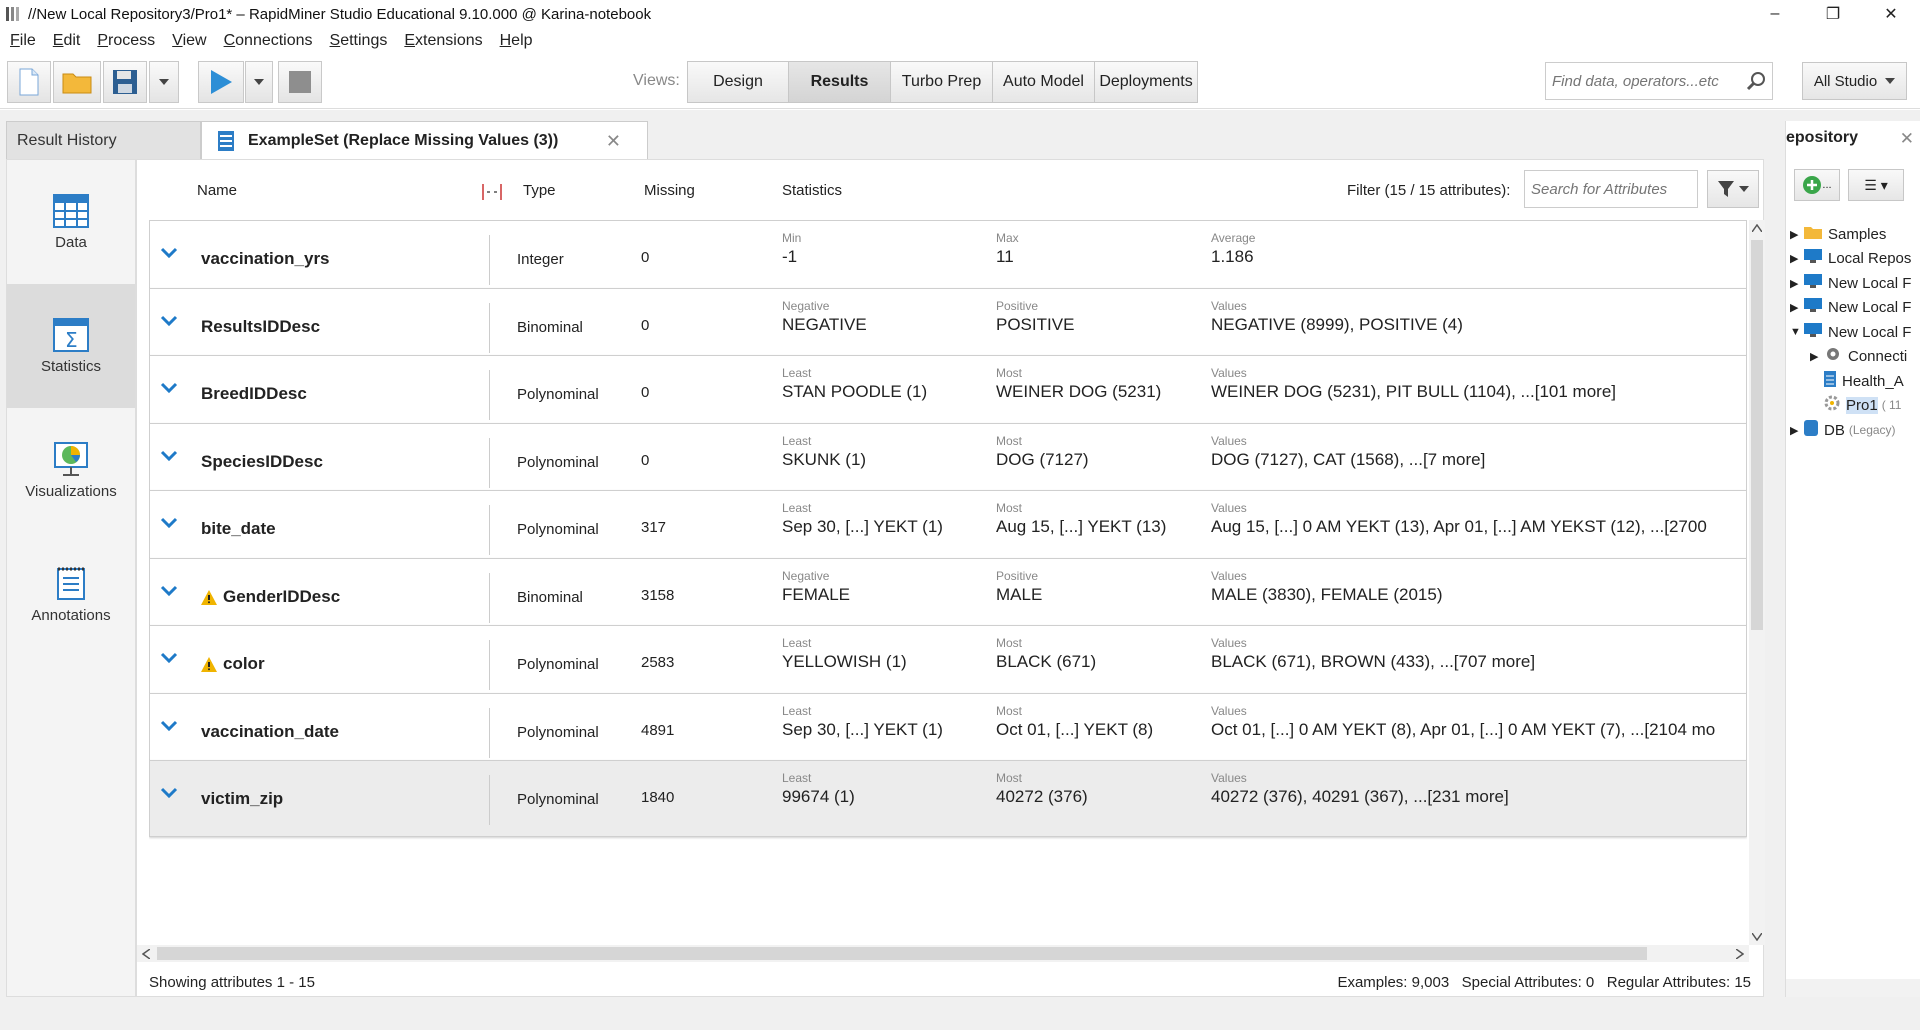 Image resolution: width=1920 pixels, height=1030 pixels. Describe the element at coordinates (1757, 228) in the screenshot. I see `scroll-up-icon` at that location.